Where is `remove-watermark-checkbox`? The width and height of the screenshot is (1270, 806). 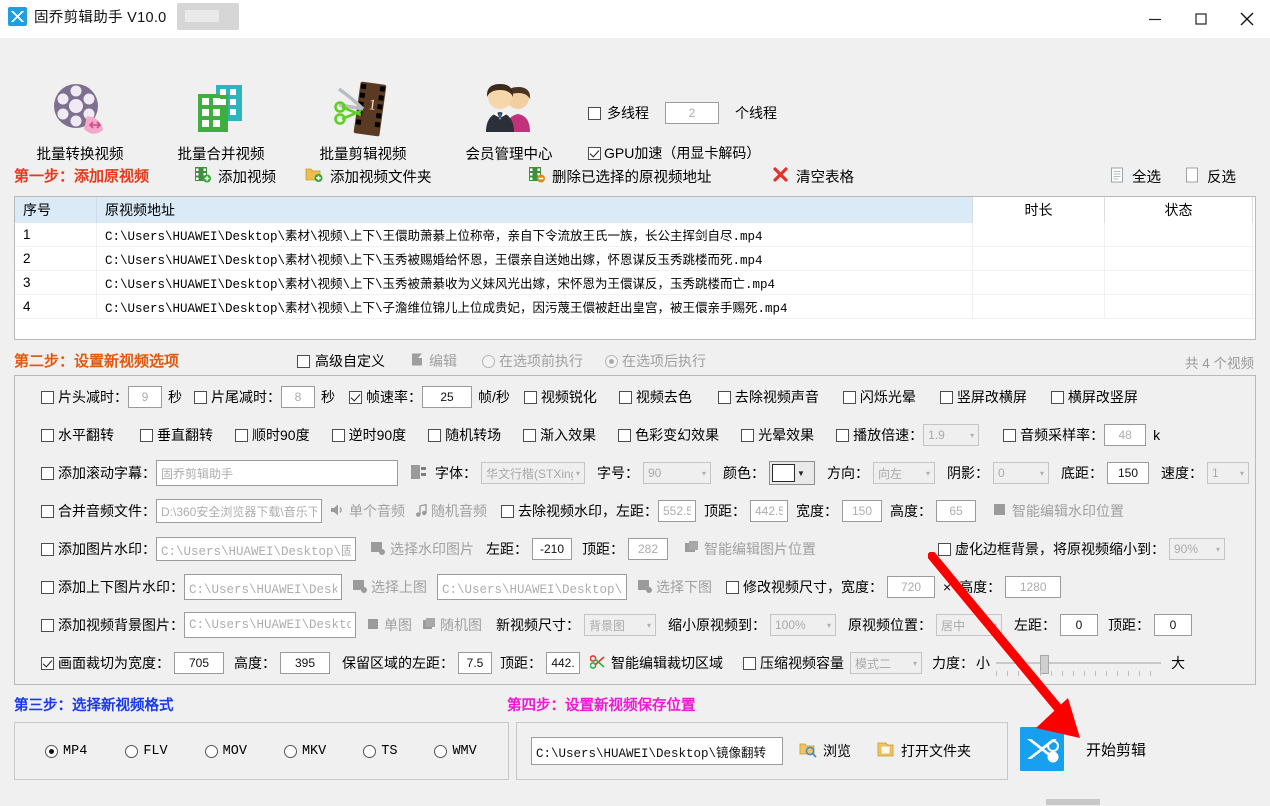 remove-watermark-checkbox is located at coordinates (507, 511).